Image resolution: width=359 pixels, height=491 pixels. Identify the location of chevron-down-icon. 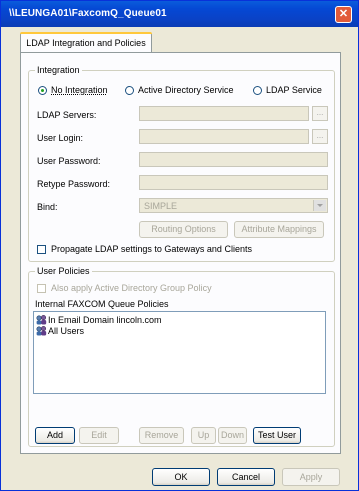
(319, 205).